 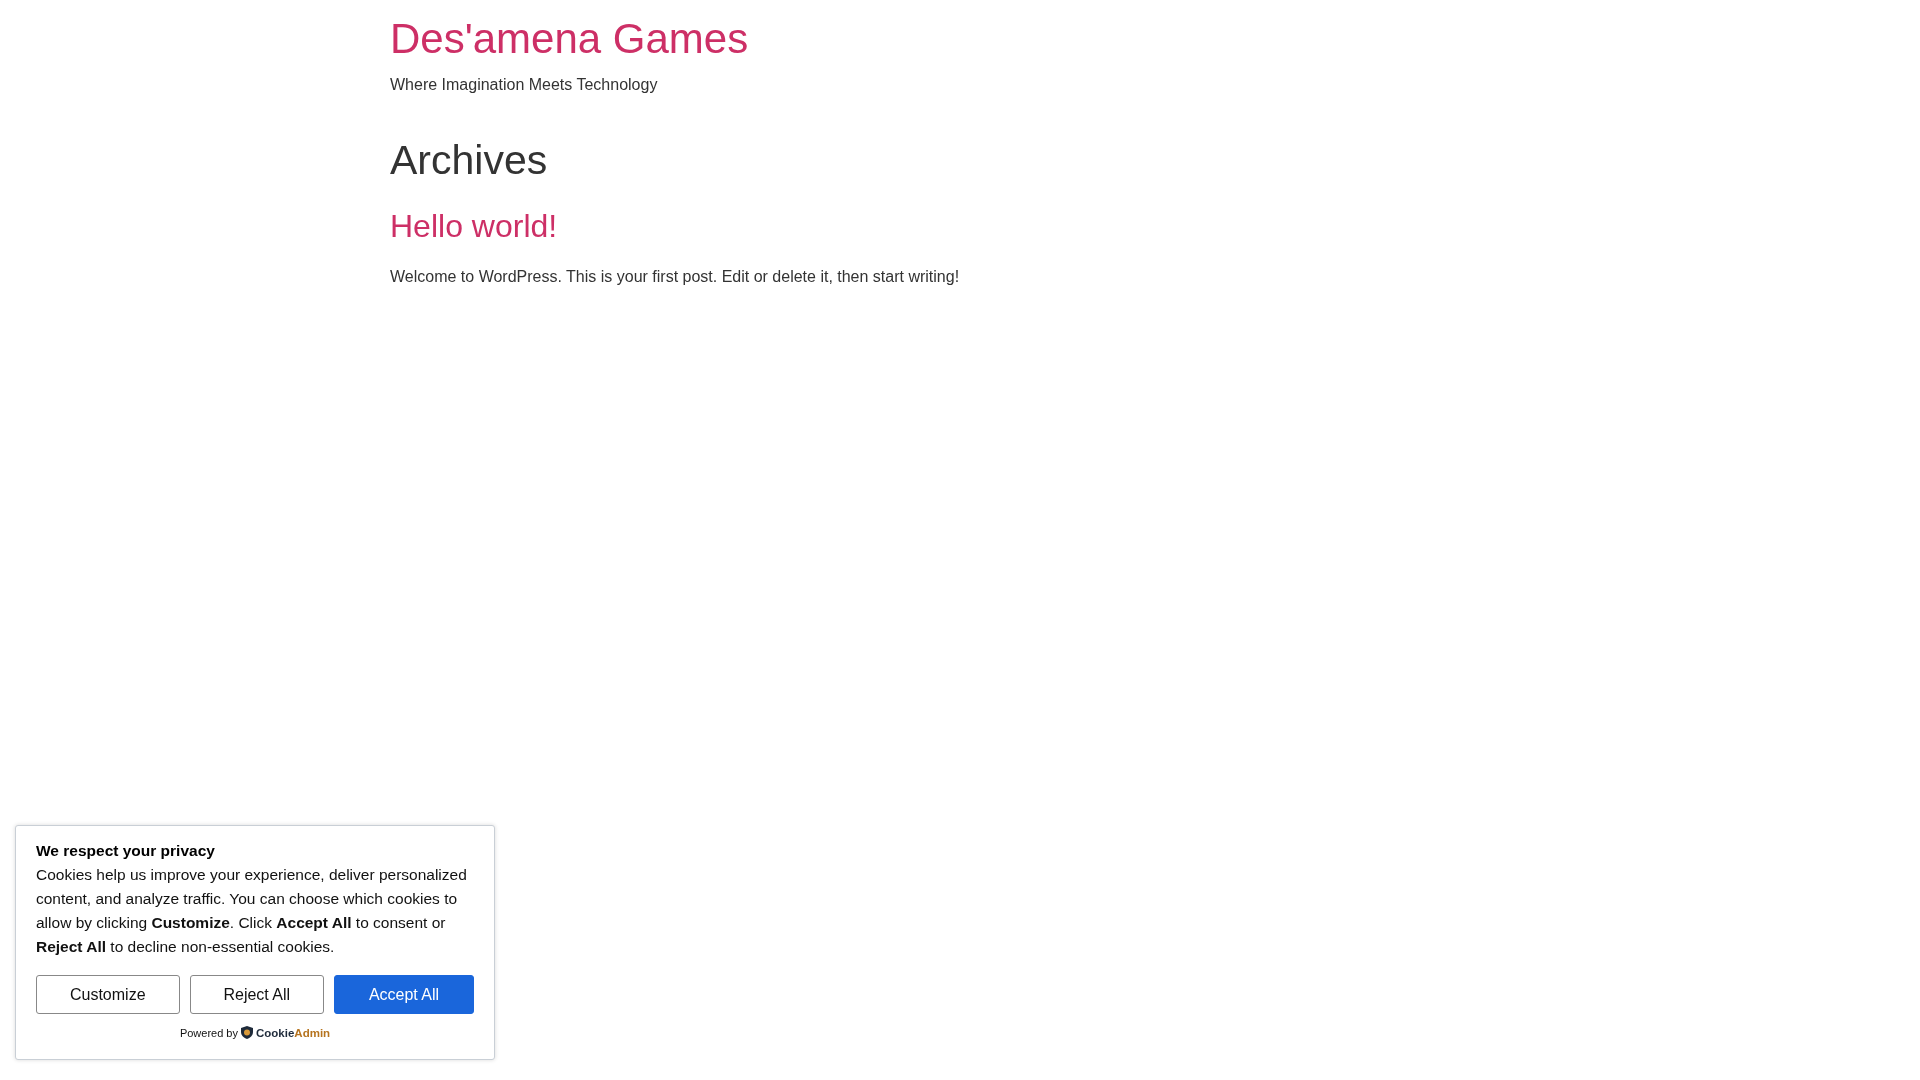 What do you see at coordinates (474, 226) in the screenshot?
I see `post-title-link: Hello world!` at bounding box center [474, 226].